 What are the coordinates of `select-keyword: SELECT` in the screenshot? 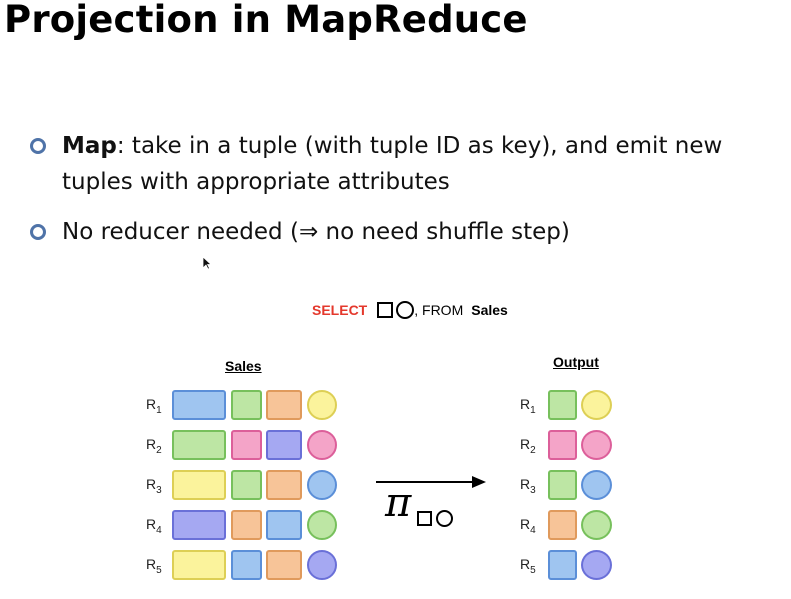 It's located at (340, 310).